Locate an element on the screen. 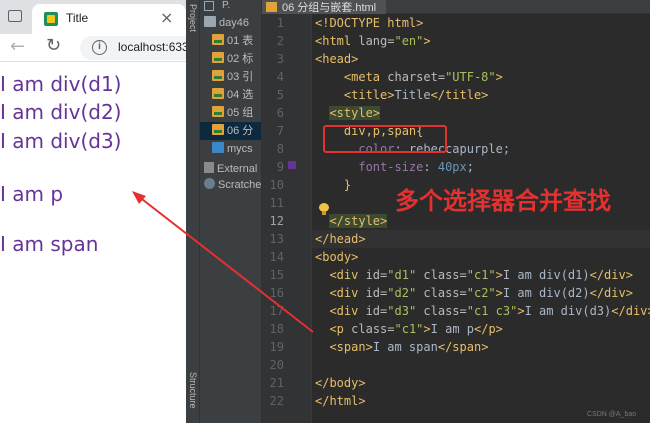  line-number: 6 is located at coordinates (280, 113).